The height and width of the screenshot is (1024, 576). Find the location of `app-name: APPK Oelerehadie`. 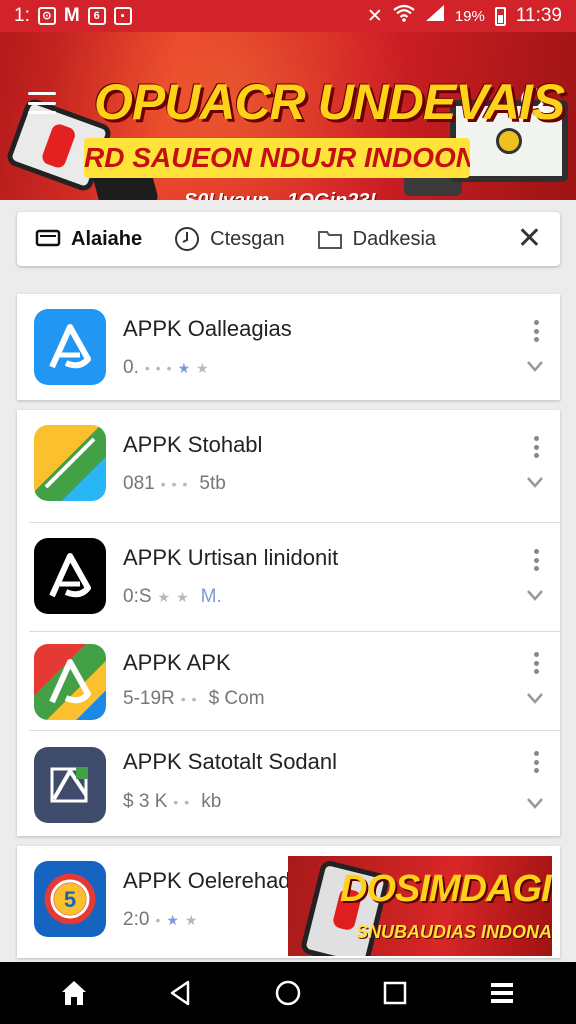

app-name: APPK Oelerehadie is located at coordinates (215, 880).